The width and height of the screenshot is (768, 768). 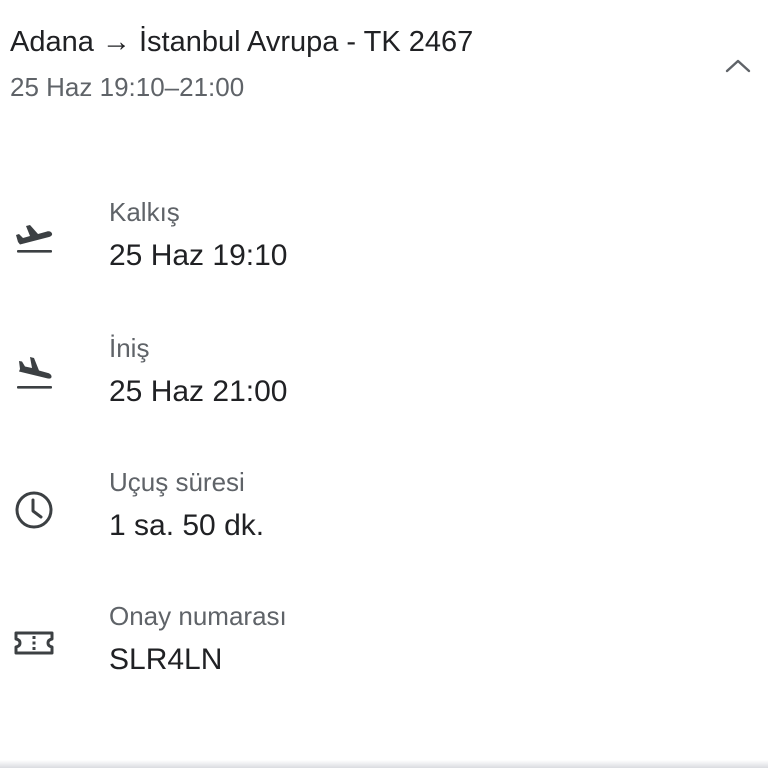 I want to click on flight-land-icon, so click(x=34, y=374).